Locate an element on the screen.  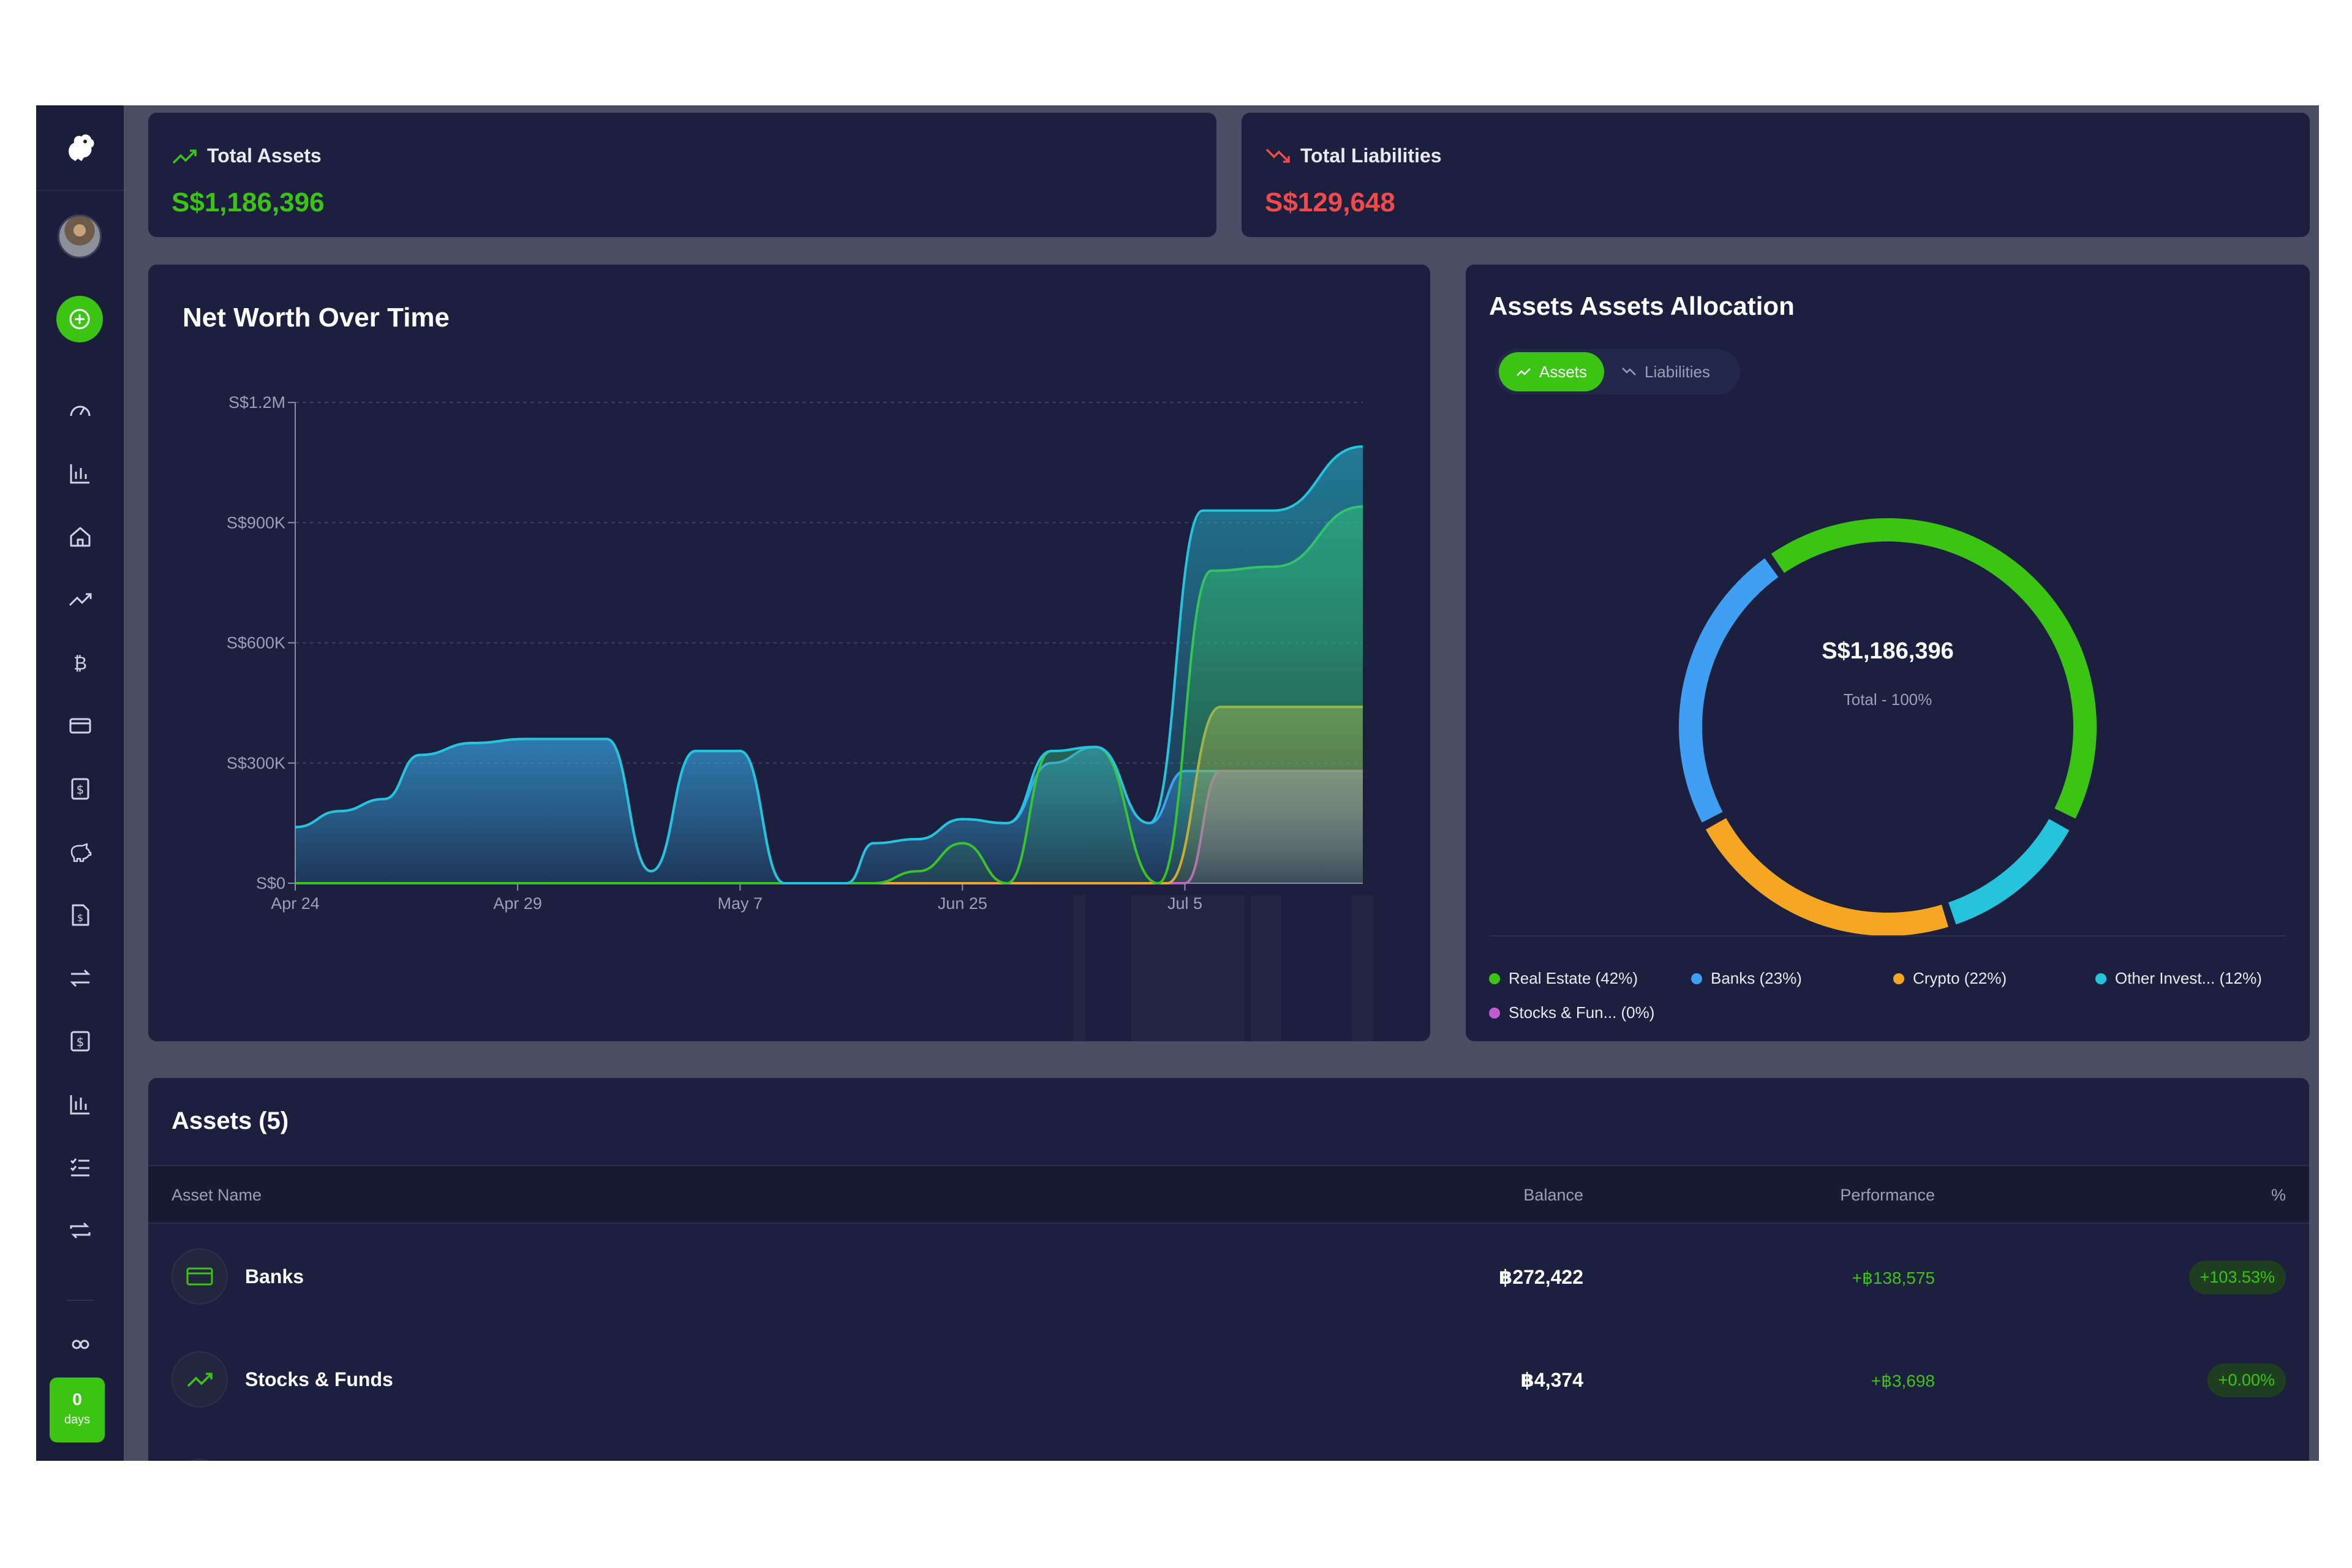
legend-item: Real Estate (42%) is located at coordinates (1563, 979).